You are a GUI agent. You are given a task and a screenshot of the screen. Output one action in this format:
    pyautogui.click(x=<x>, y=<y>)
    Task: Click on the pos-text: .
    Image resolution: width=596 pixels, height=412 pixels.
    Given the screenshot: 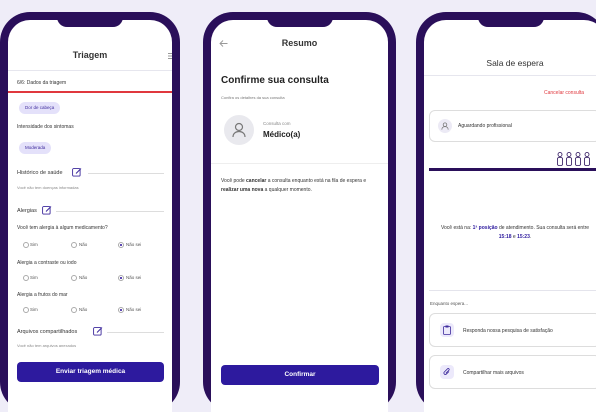 What is the action you would take?
    pyautogui.click(x=530, y=237)
    